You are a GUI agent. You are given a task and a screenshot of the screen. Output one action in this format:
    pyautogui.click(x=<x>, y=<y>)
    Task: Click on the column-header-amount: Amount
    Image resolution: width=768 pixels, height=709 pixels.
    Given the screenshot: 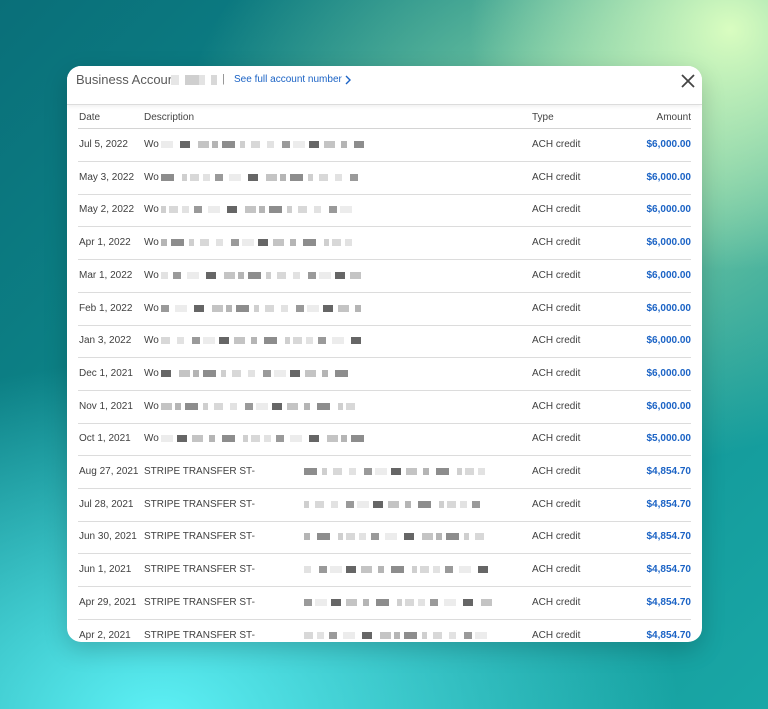 What is the action you would take?
    pyautogui.click(x=674, y=117)
    